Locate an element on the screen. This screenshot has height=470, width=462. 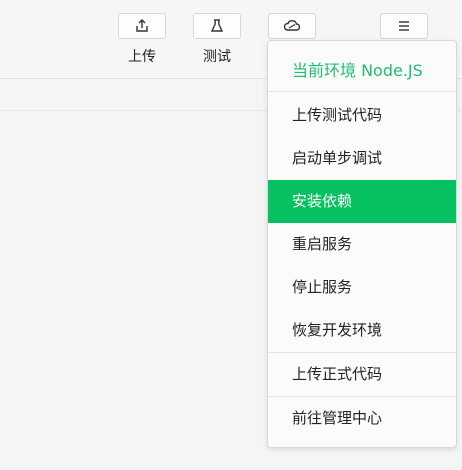
menu-item-upload-release-code: 上传正式代码 is located at coordinates (362, 374).